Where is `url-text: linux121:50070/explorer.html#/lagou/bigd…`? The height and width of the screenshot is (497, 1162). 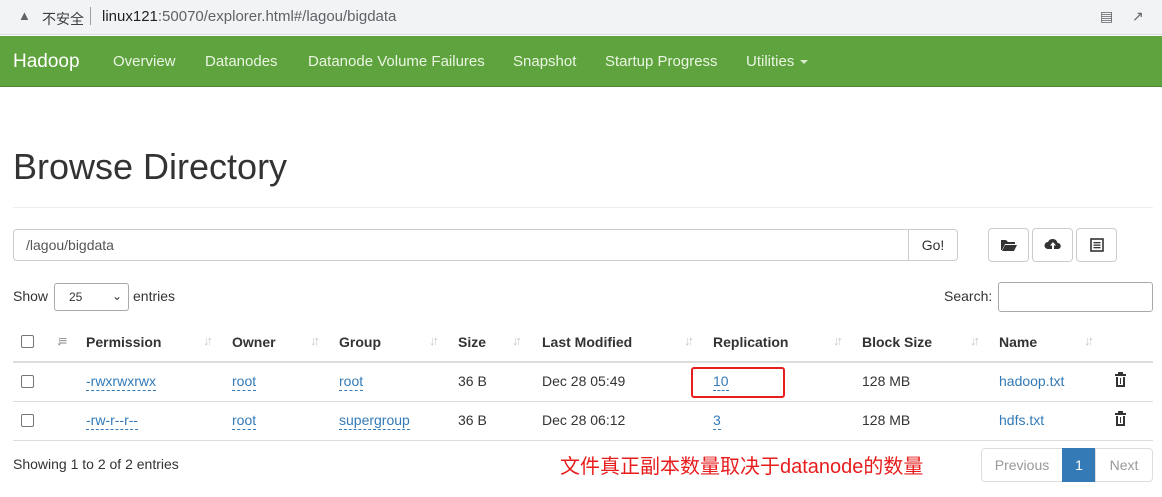 url-text: linux121:50070/explorer.html#/lagou/bigd… is located at coordinates (249, 16).